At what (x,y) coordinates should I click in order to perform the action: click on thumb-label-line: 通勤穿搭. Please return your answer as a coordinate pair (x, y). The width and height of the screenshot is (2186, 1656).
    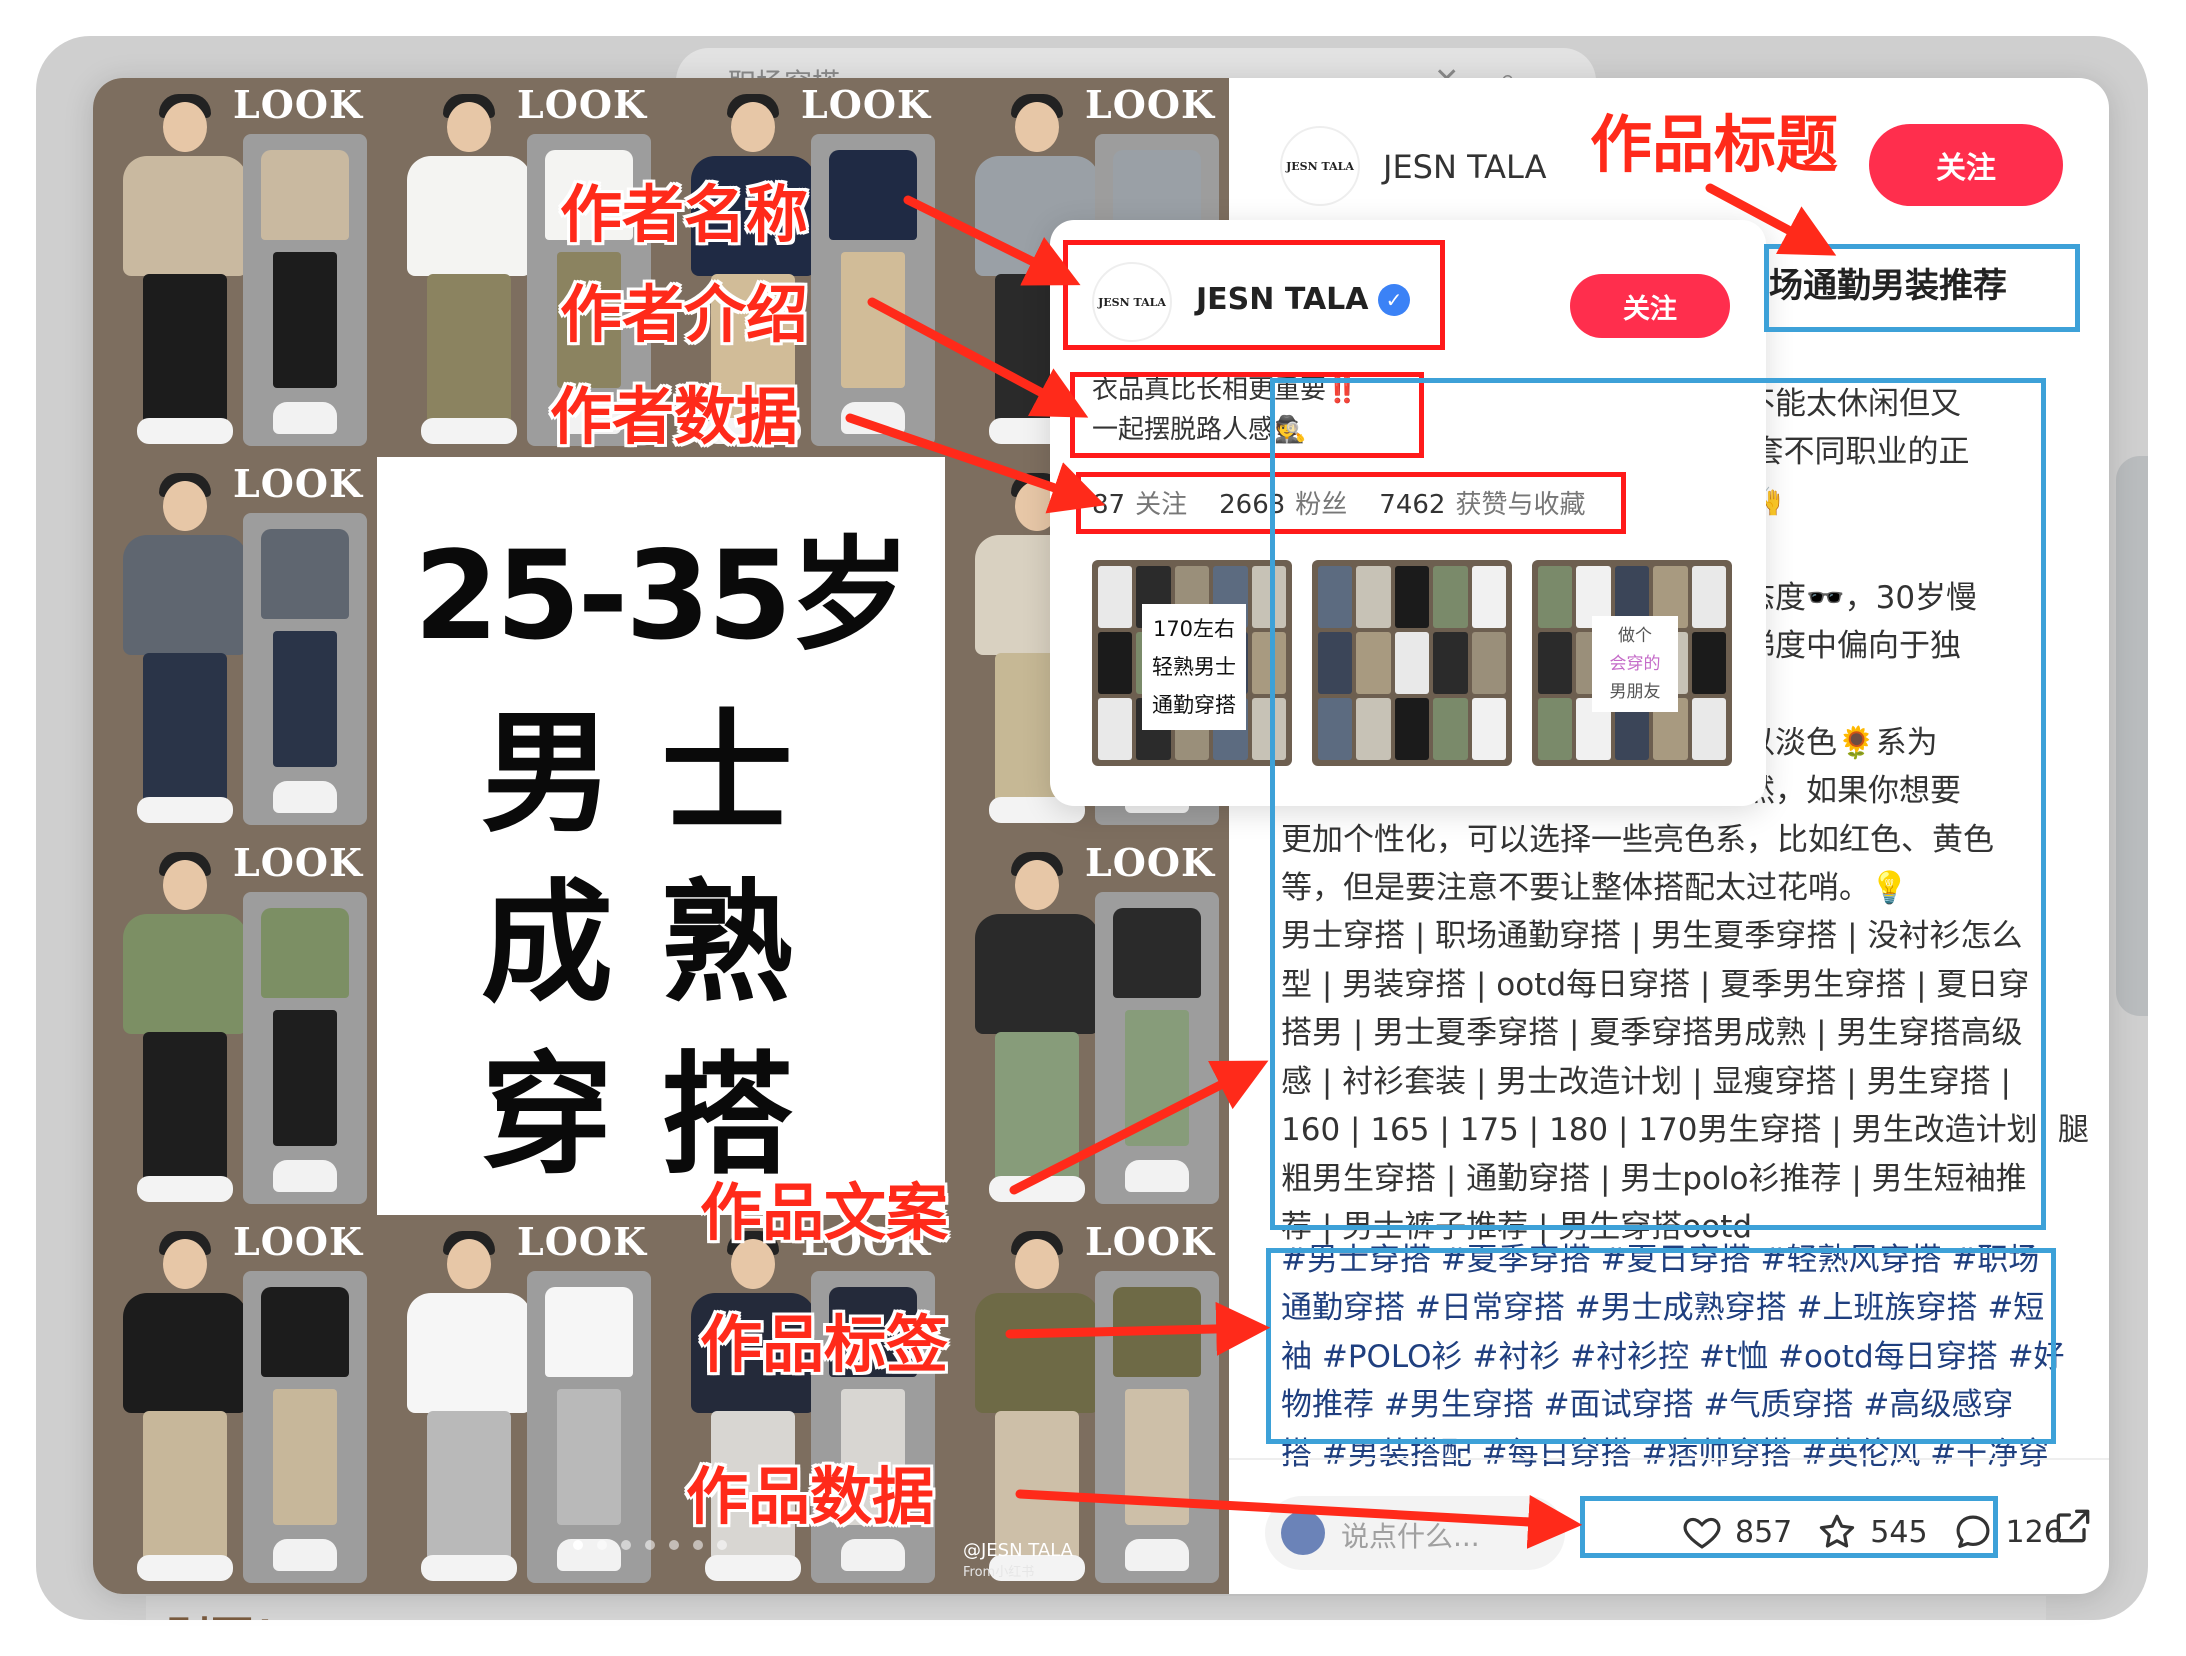
    Looking at the image, I should click on (1194, 705).